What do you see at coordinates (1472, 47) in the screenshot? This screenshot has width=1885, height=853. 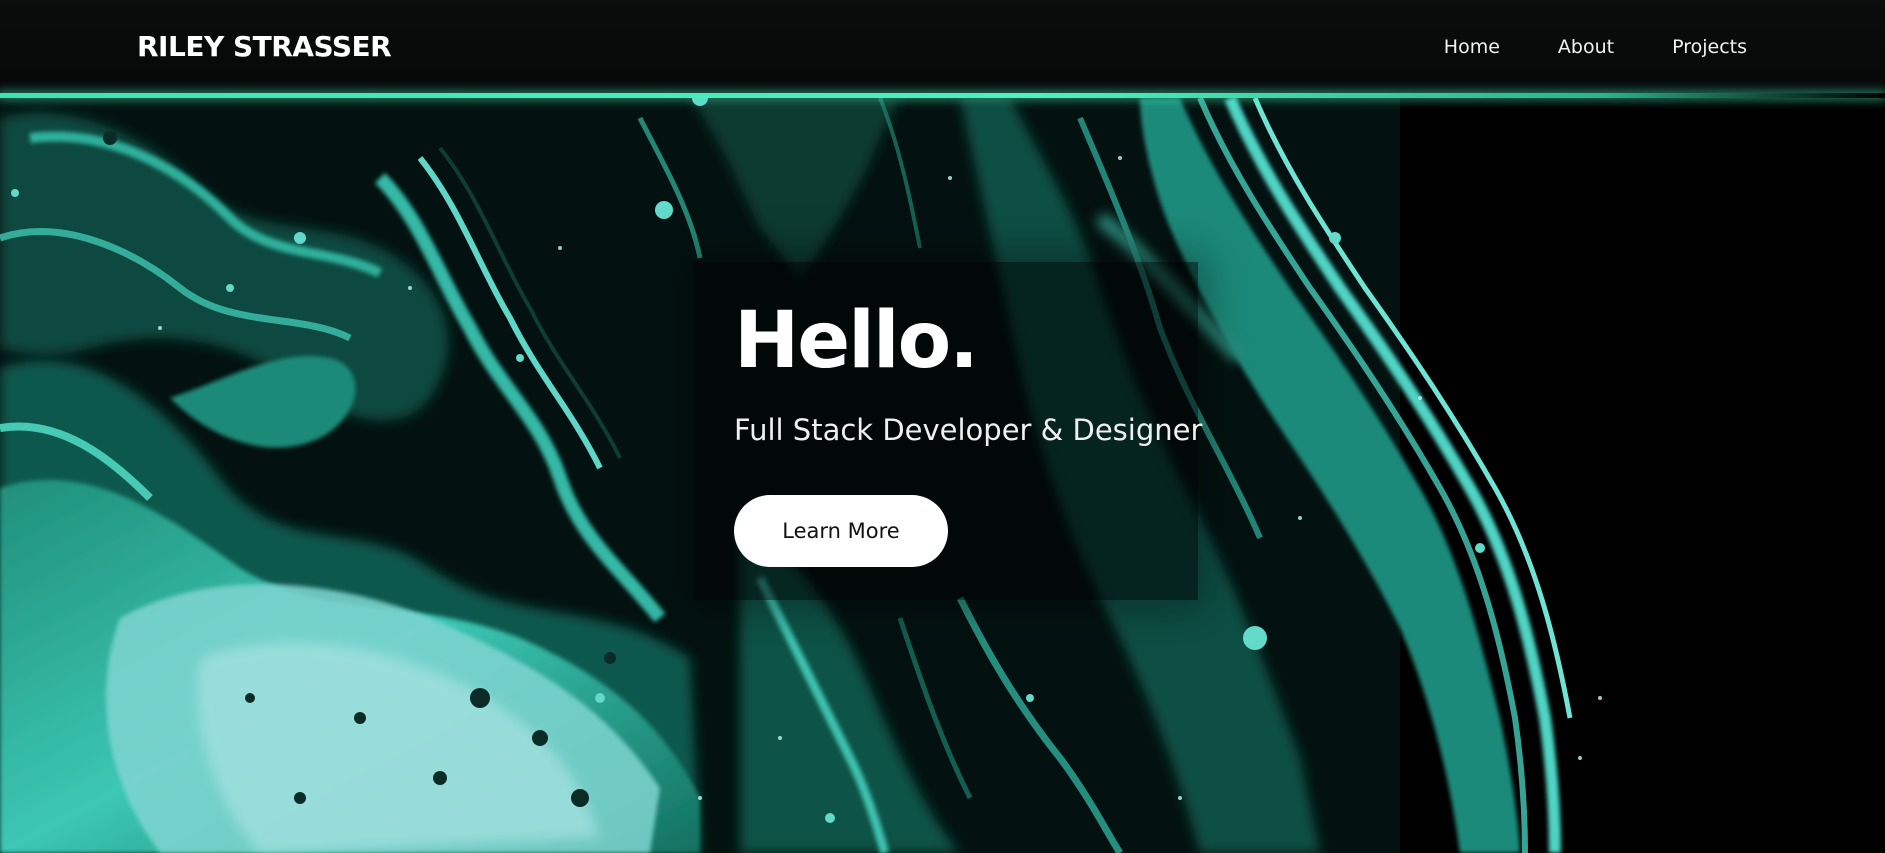 I see `nav-link-home: Home` at bounding box center [1472, 47].